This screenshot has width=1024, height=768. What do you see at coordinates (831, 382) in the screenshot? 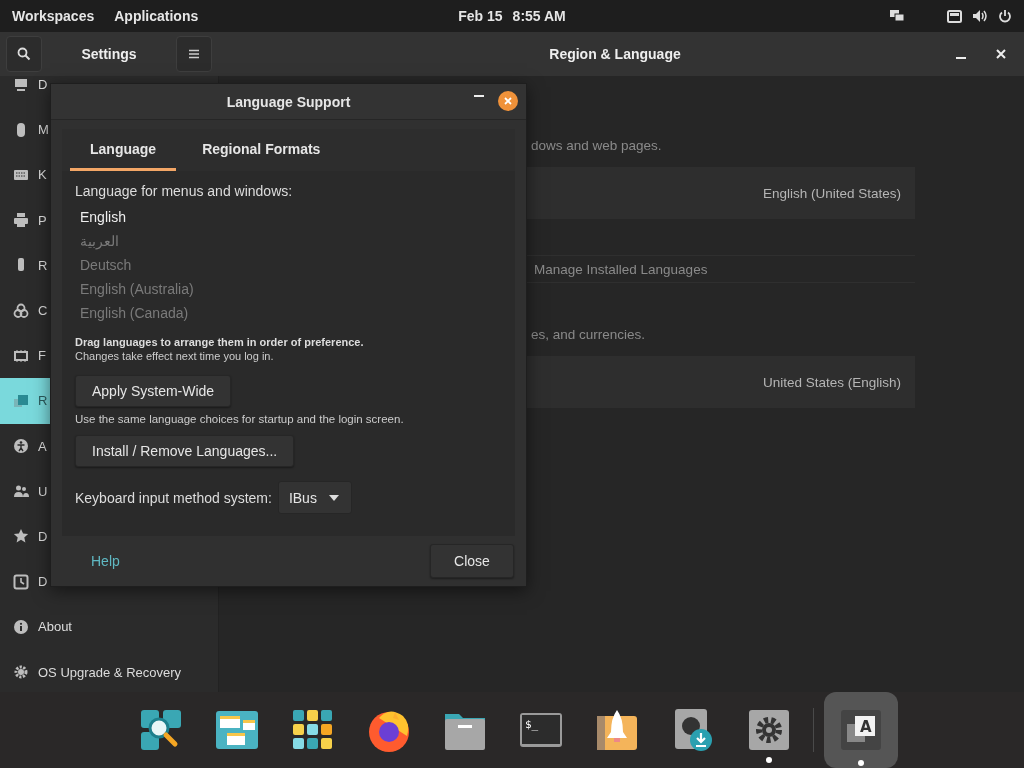
I see `formats-value: United States (English)` at bounding box center [831, 382].